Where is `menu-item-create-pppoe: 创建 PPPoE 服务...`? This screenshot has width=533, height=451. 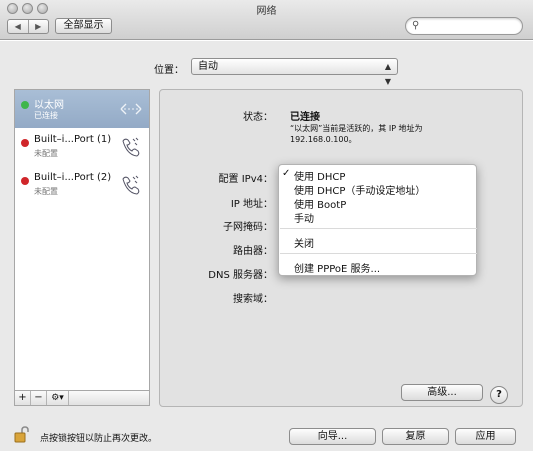
menu-item-create-pppoe: 创建 PPPoE 服务... is located at coordinates (337, 267).